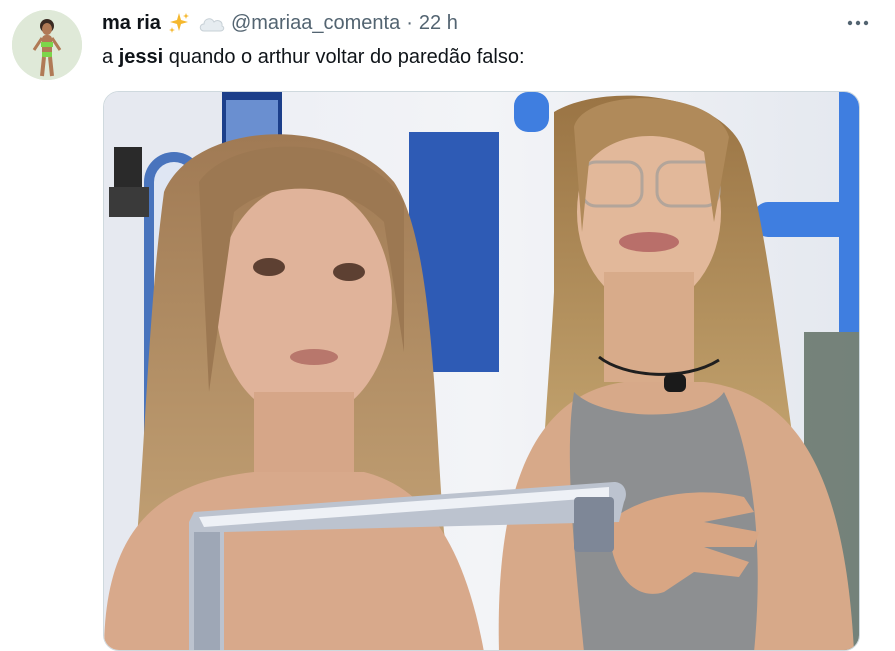 This screenshot has width=895, height=651. What do you see at coordinates (438, 23) in the screenshot?
I see `timestamp: 22 h` at bounding box center [438, 23].